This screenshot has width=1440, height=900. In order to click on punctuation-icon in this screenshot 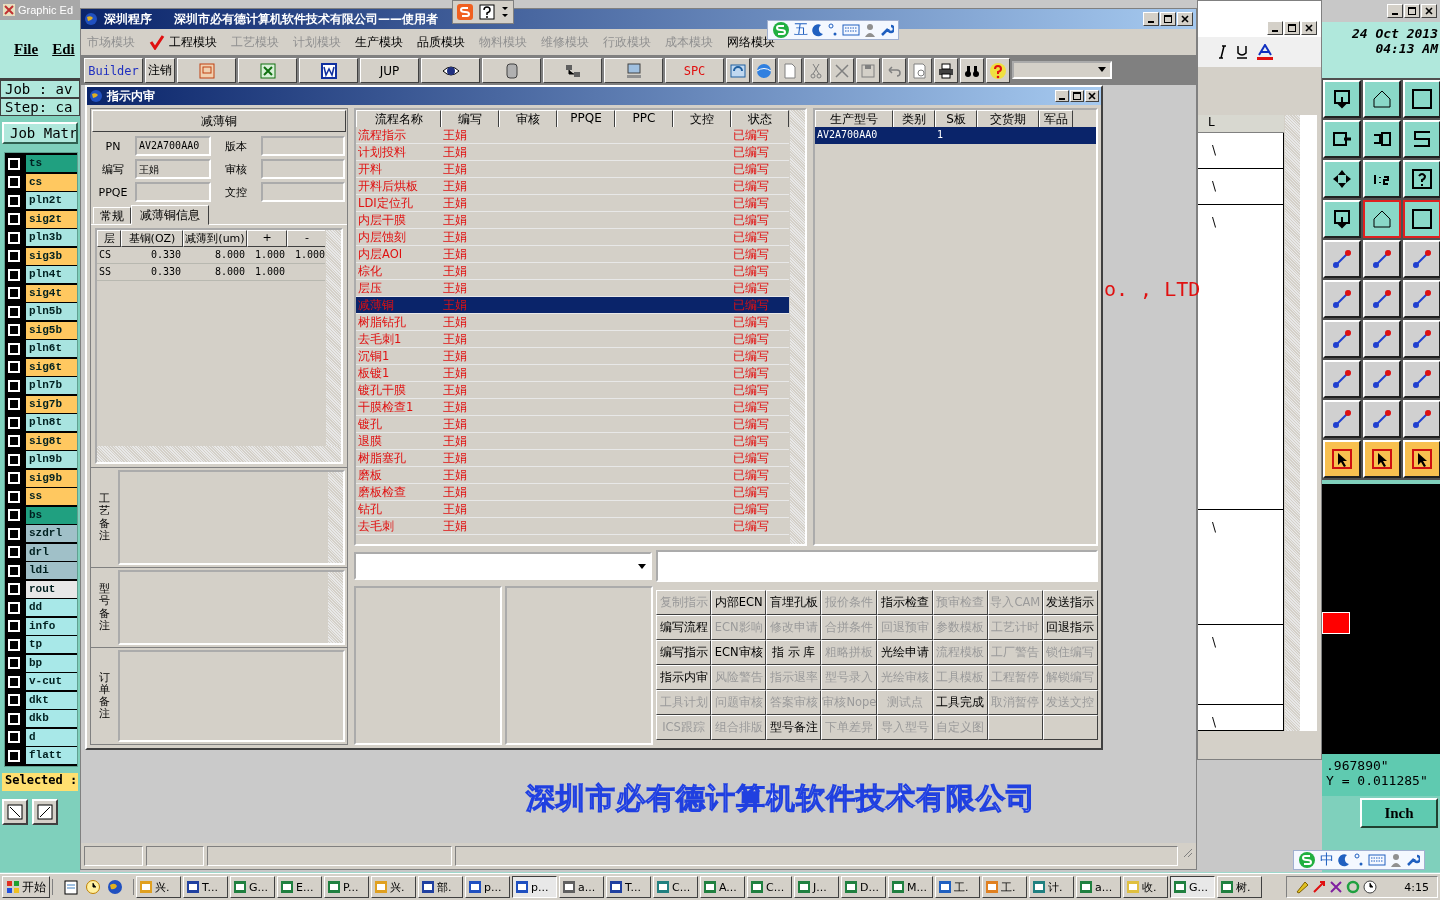, I will do `click(1359, 860)`.